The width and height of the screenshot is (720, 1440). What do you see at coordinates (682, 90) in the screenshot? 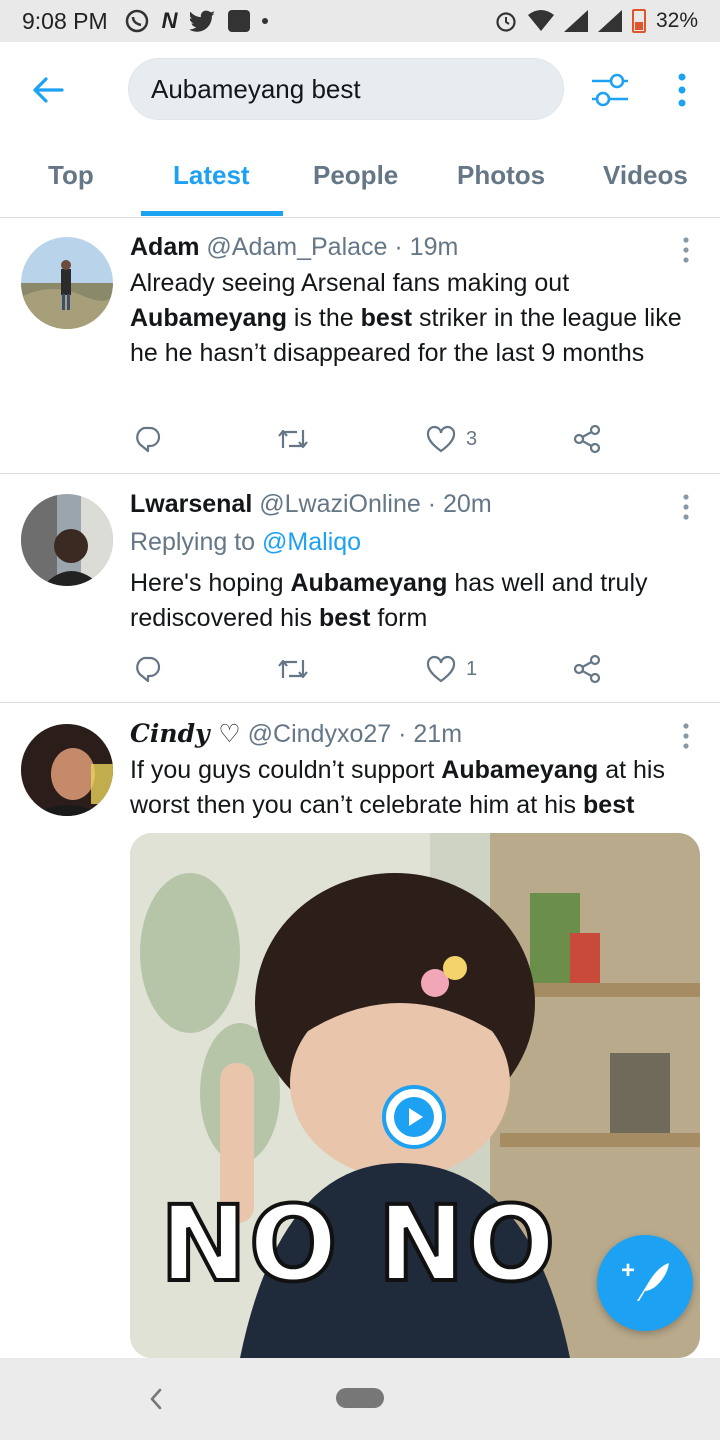
I see `kebab-icon` at bounding box center [682, 90].